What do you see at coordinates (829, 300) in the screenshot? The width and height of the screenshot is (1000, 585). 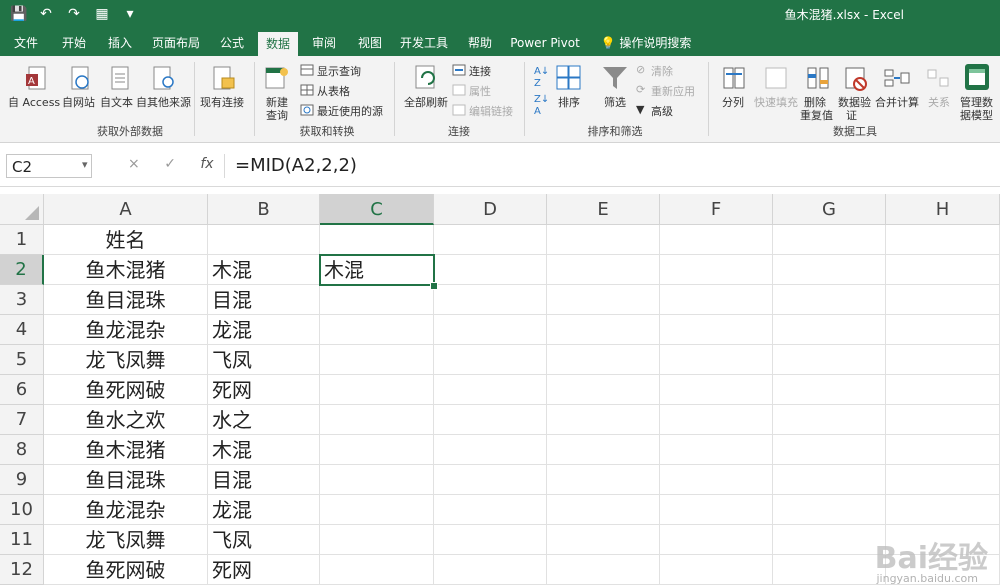 I see `cell-g3` at bounding box center [829, 300].